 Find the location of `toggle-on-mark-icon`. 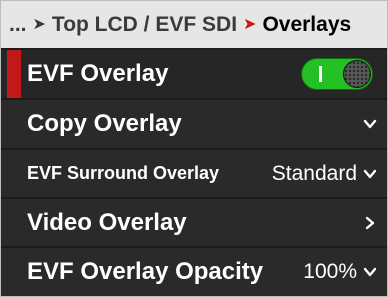

toggle-on-mark-icon is located at coordinates (320, 74).